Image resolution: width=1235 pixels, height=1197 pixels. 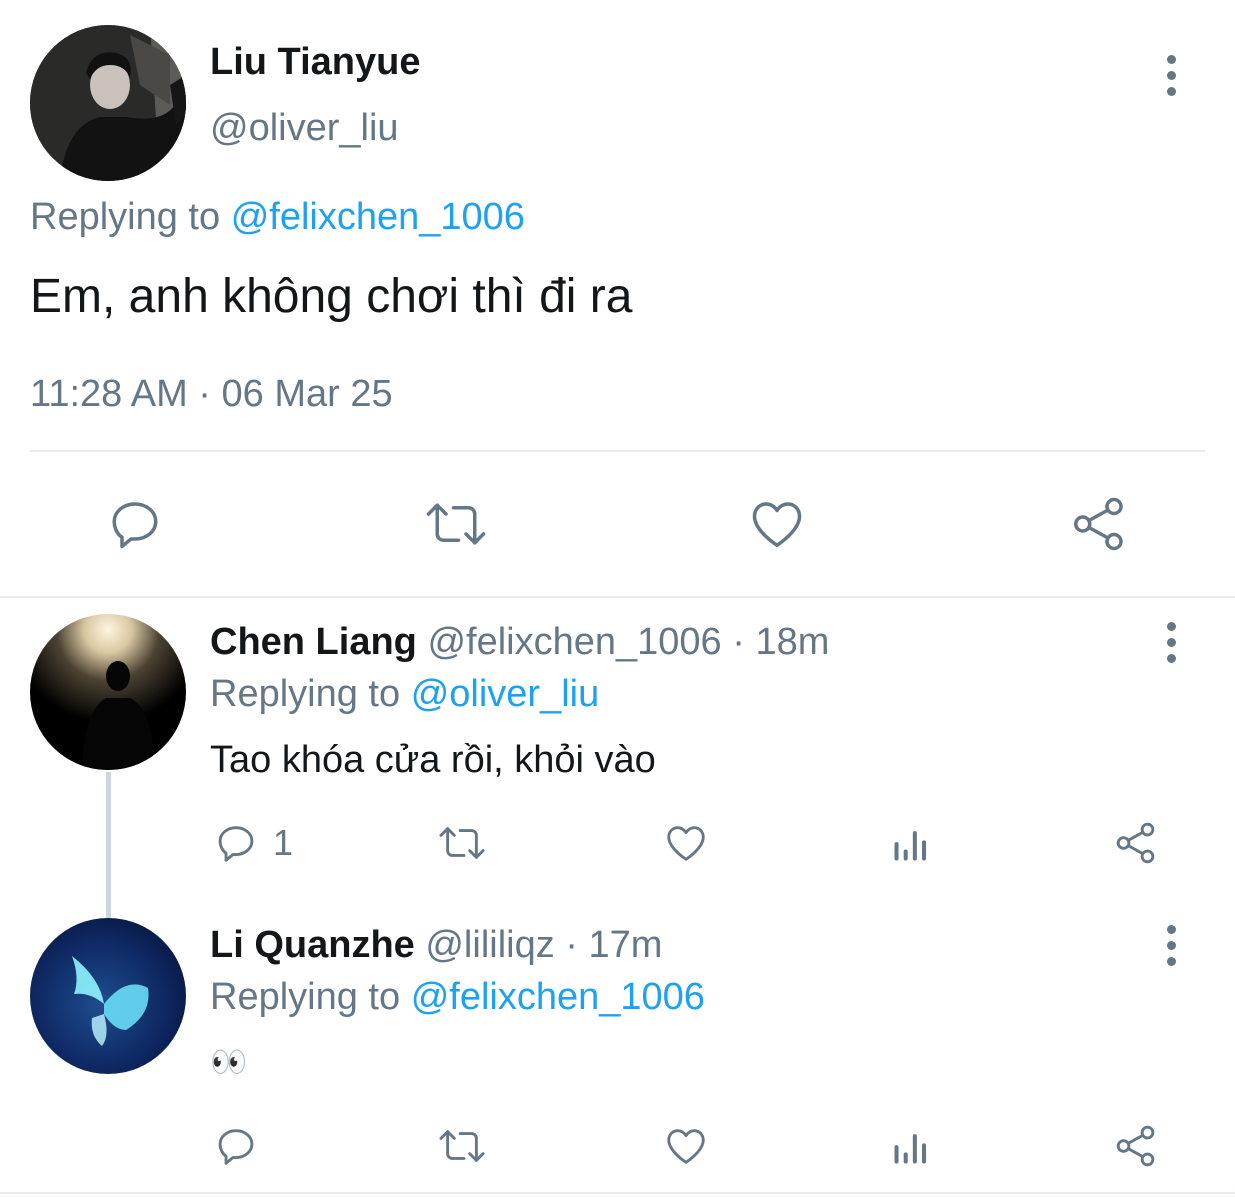 I want to click on tweet-timestamp: 11:28 AM · 06 Mar 25, so click(x=211, y=394).